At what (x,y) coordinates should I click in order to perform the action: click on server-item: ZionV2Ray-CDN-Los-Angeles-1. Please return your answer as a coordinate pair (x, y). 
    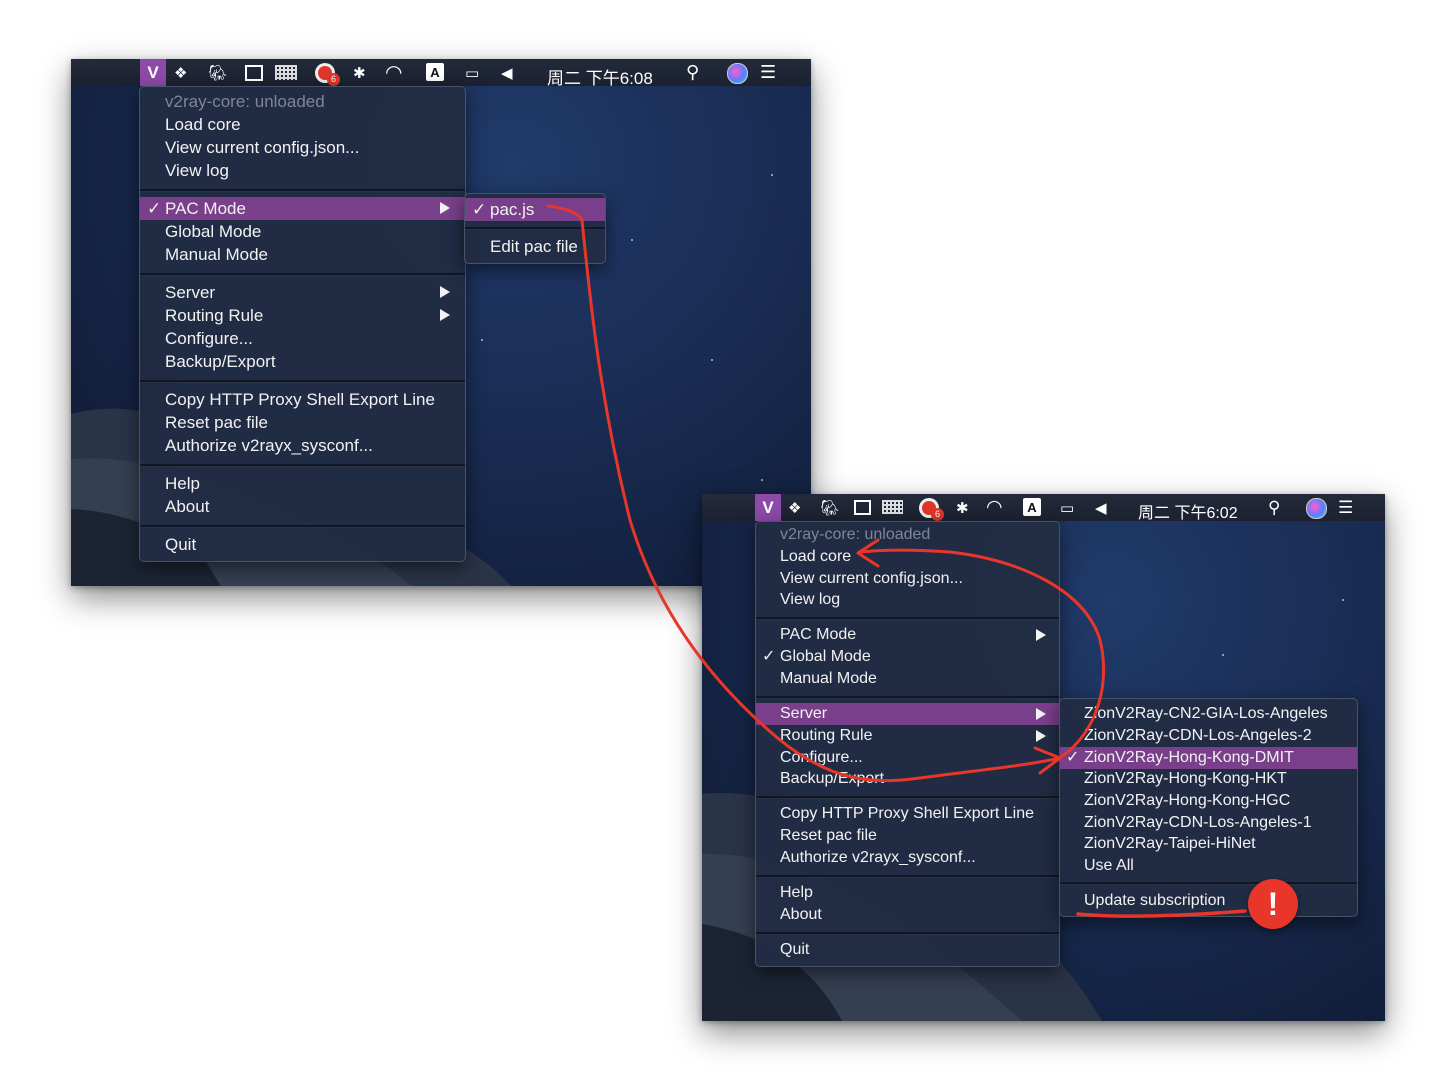
    Looking at the image, I should click on (1208, 823).